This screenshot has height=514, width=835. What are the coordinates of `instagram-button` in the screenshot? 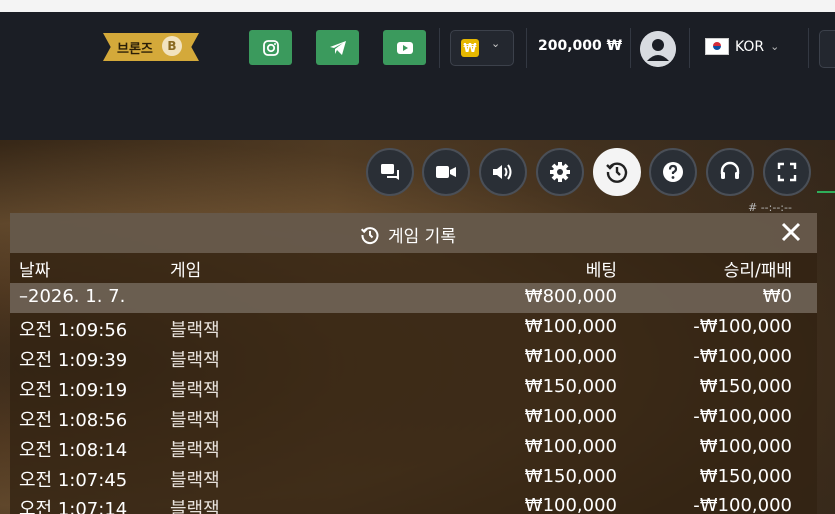 It's located at (270, 47).